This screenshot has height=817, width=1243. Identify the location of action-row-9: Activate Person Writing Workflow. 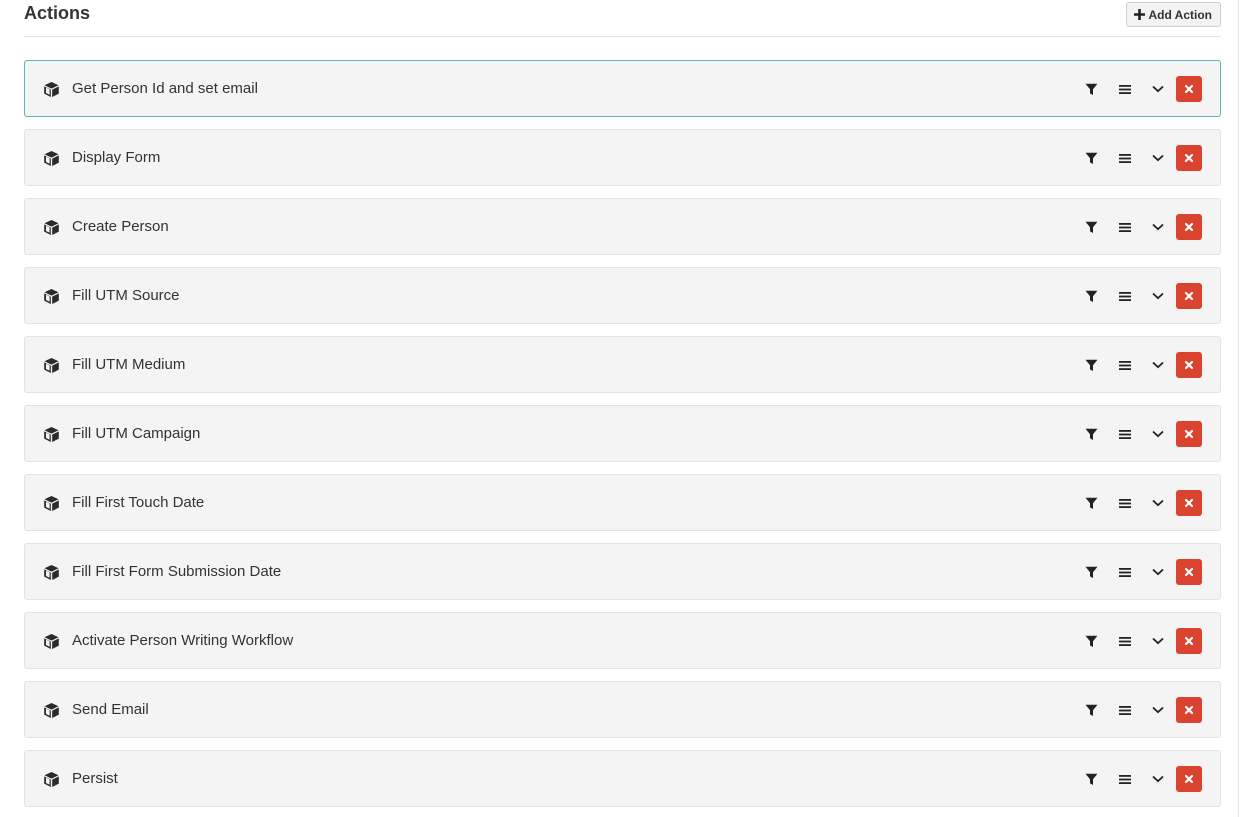
(622, 640).